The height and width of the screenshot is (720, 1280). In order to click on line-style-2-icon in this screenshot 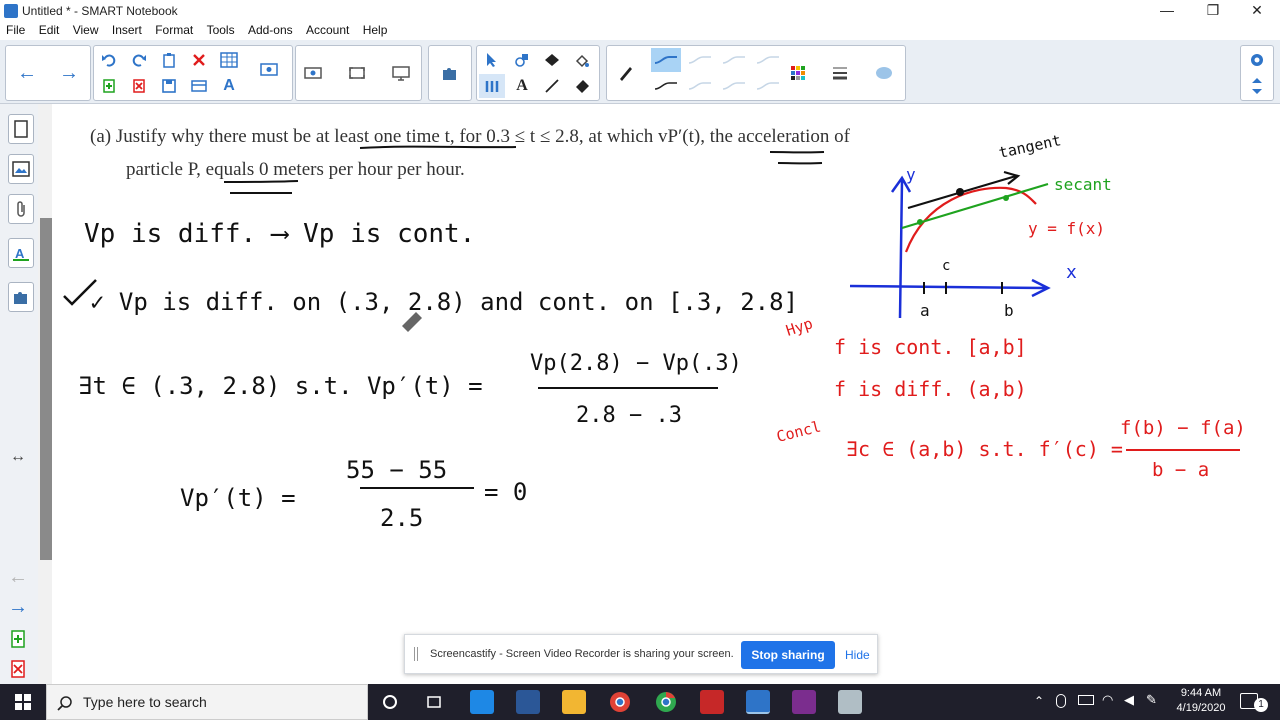, I will do `click(700, 60)`.